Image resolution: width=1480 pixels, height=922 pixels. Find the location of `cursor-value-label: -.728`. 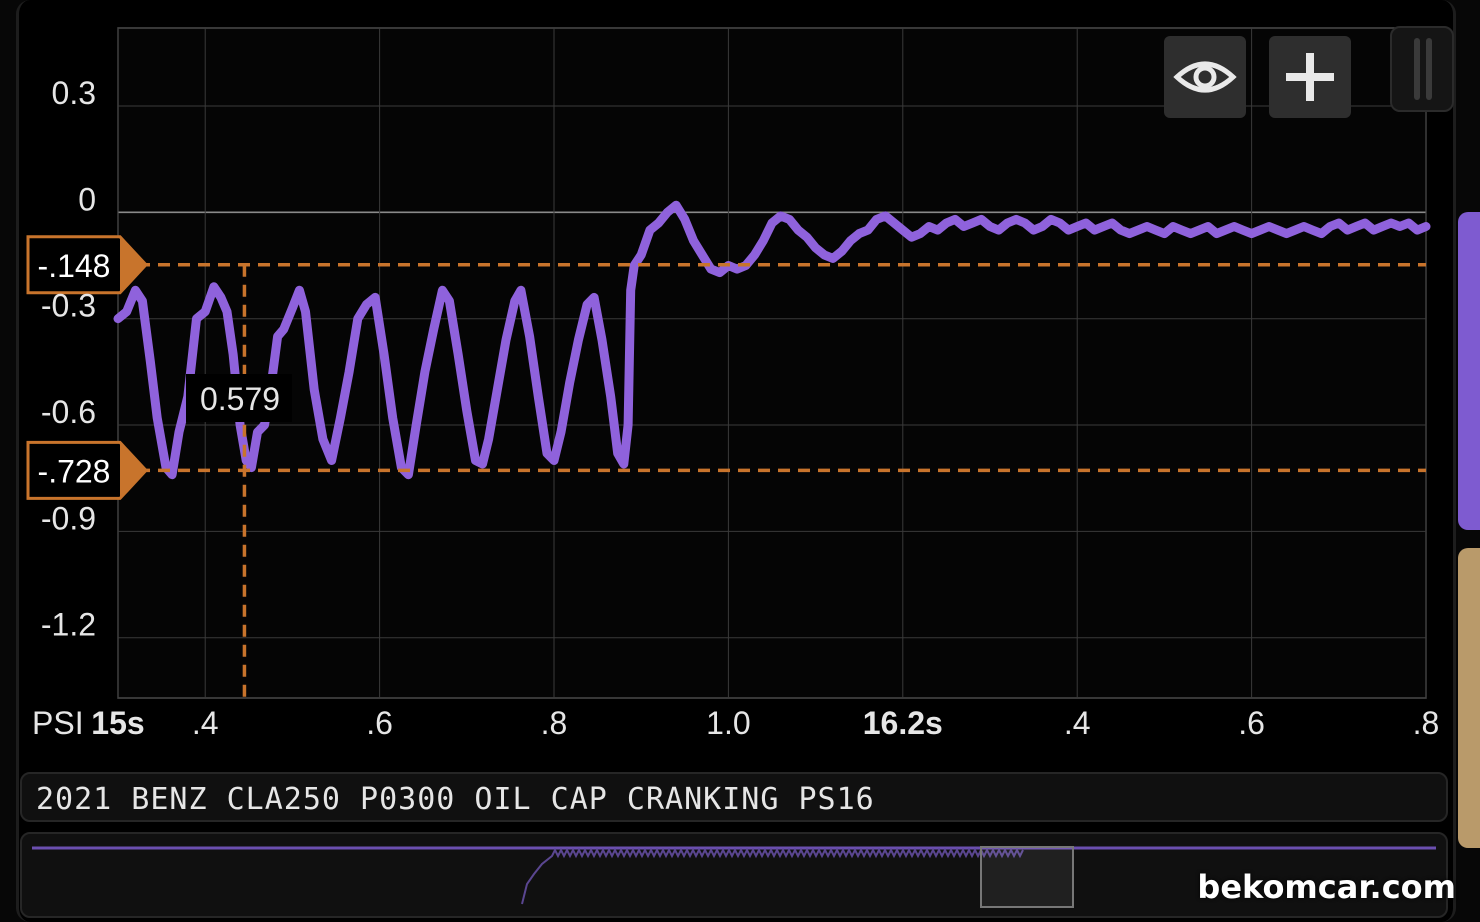

cursor-value-label: -.728 is located at coordinates (74, 471).